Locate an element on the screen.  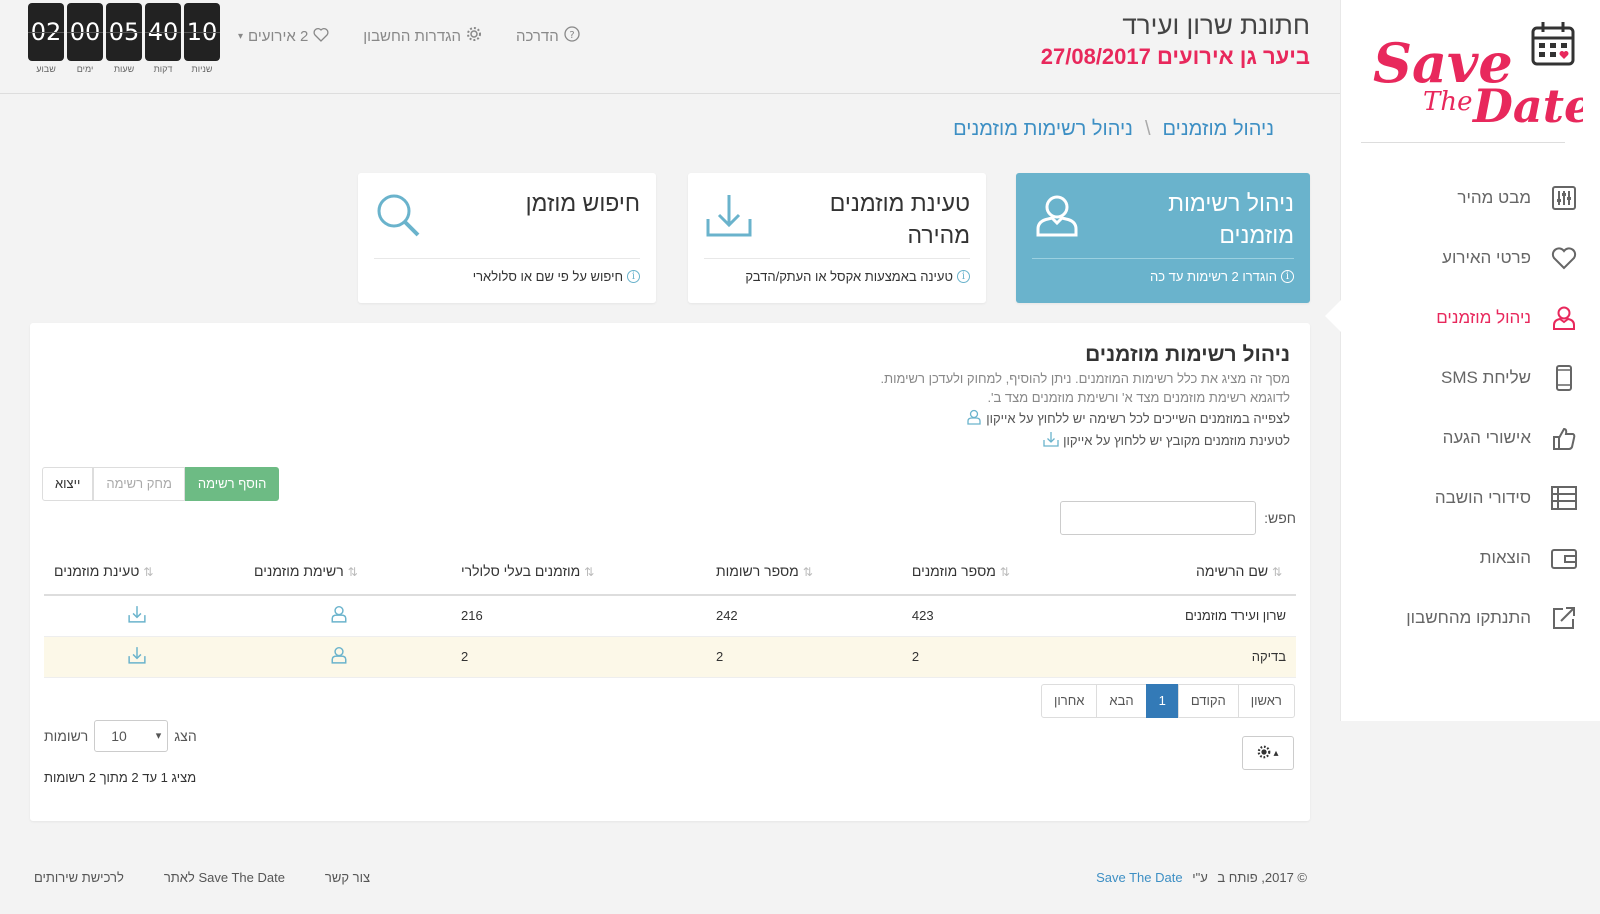
wallet-icon is located at coordinates (1564, 558).